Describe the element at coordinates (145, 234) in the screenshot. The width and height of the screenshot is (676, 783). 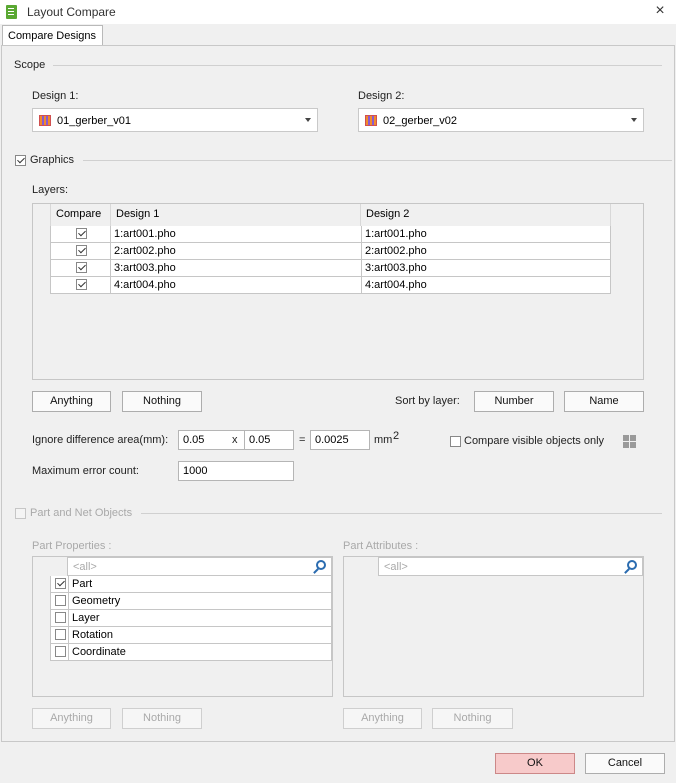
I see `row-design1-cell: 1:art001.pho` at that location.